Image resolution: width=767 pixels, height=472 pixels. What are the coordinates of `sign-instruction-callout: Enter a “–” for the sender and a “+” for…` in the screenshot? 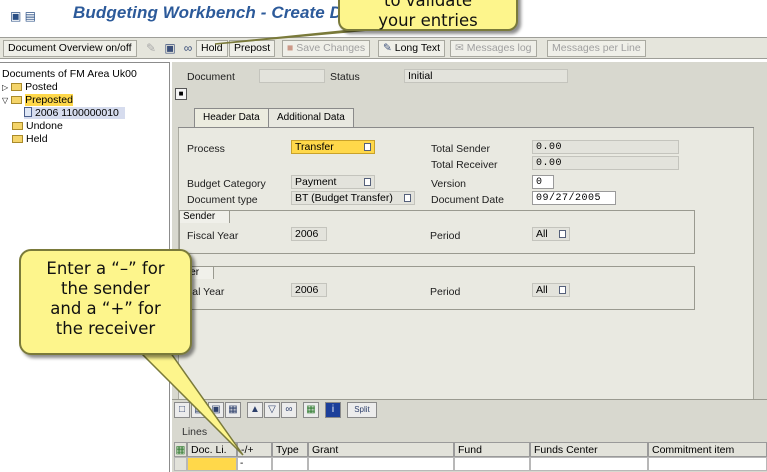 It's located at (105, 302).